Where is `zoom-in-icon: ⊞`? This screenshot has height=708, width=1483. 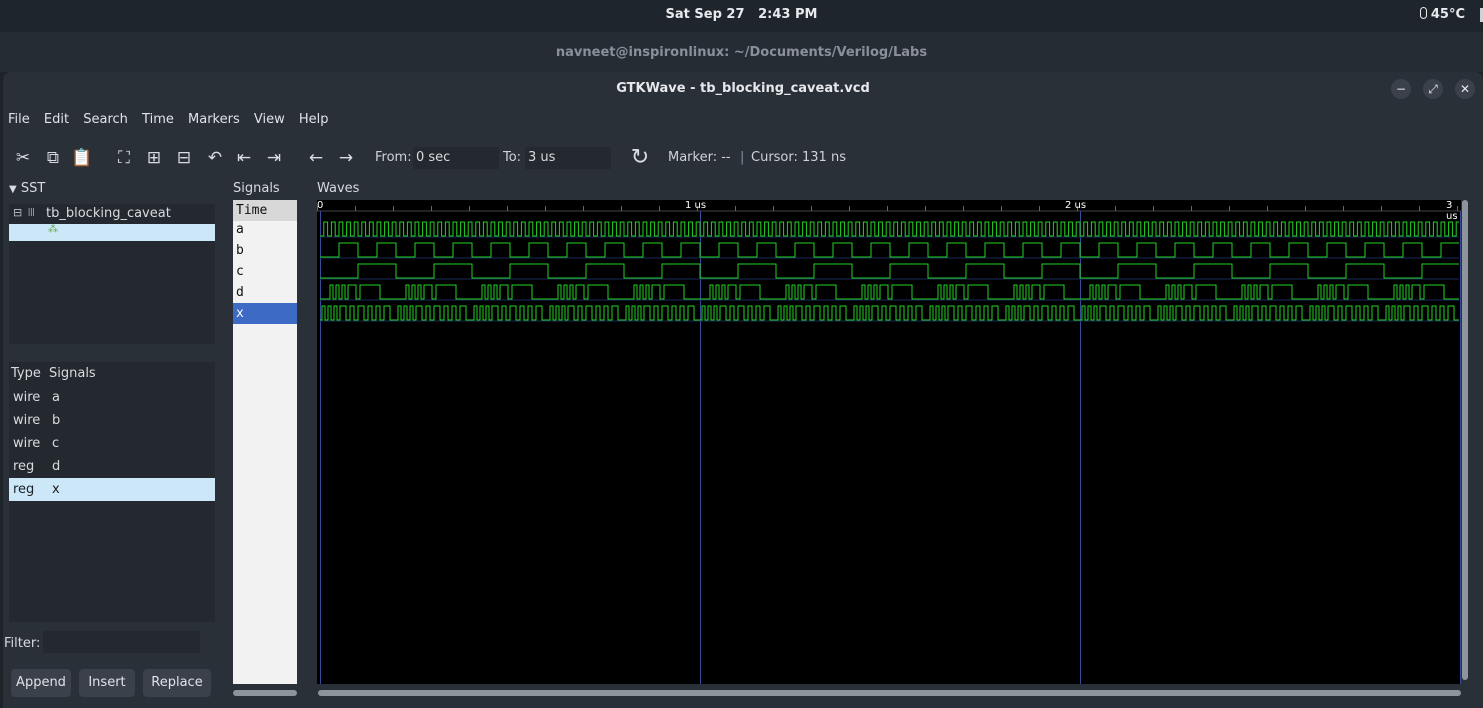
zoom-in-icon: ⊞ is located at coordinates (154, 158).